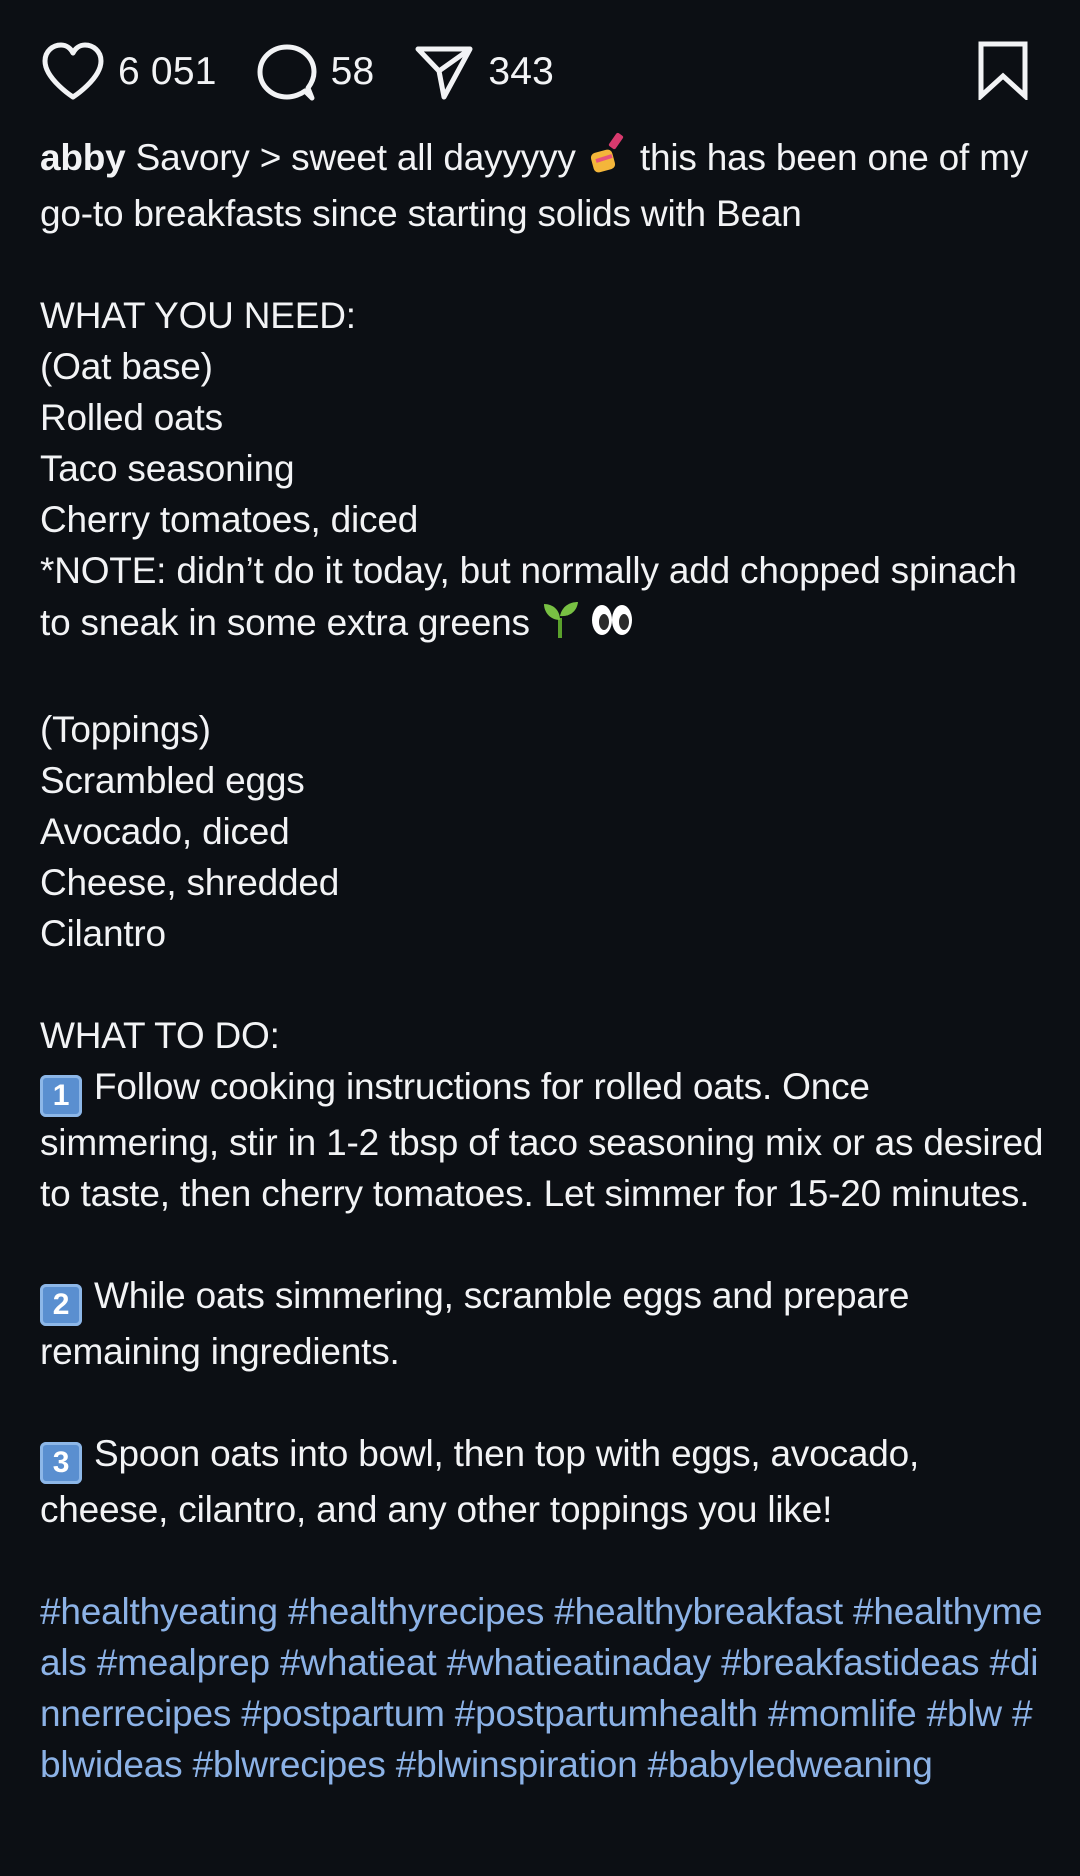 The width and height of the screenshot is (1080, 1876). What do you see at coordinates (61, 1305) in the screenshot?
I see `keycap-two-icon: 2` at bounding box center [61, 1305].